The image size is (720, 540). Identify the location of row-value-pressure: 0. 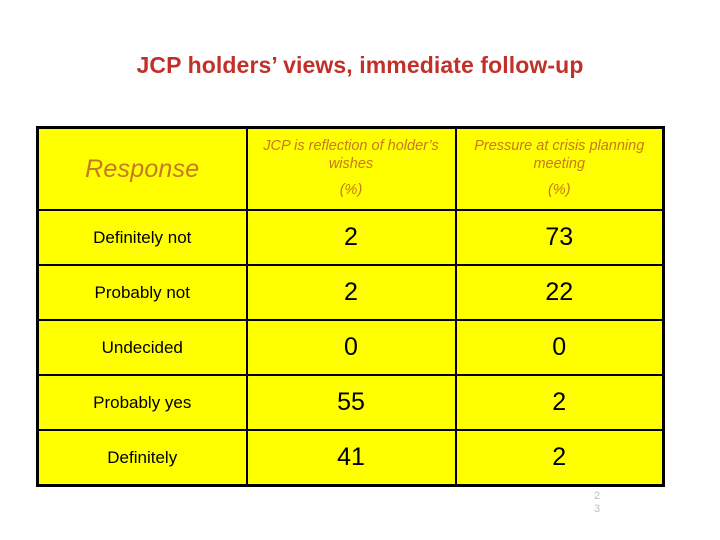
(559, 347).